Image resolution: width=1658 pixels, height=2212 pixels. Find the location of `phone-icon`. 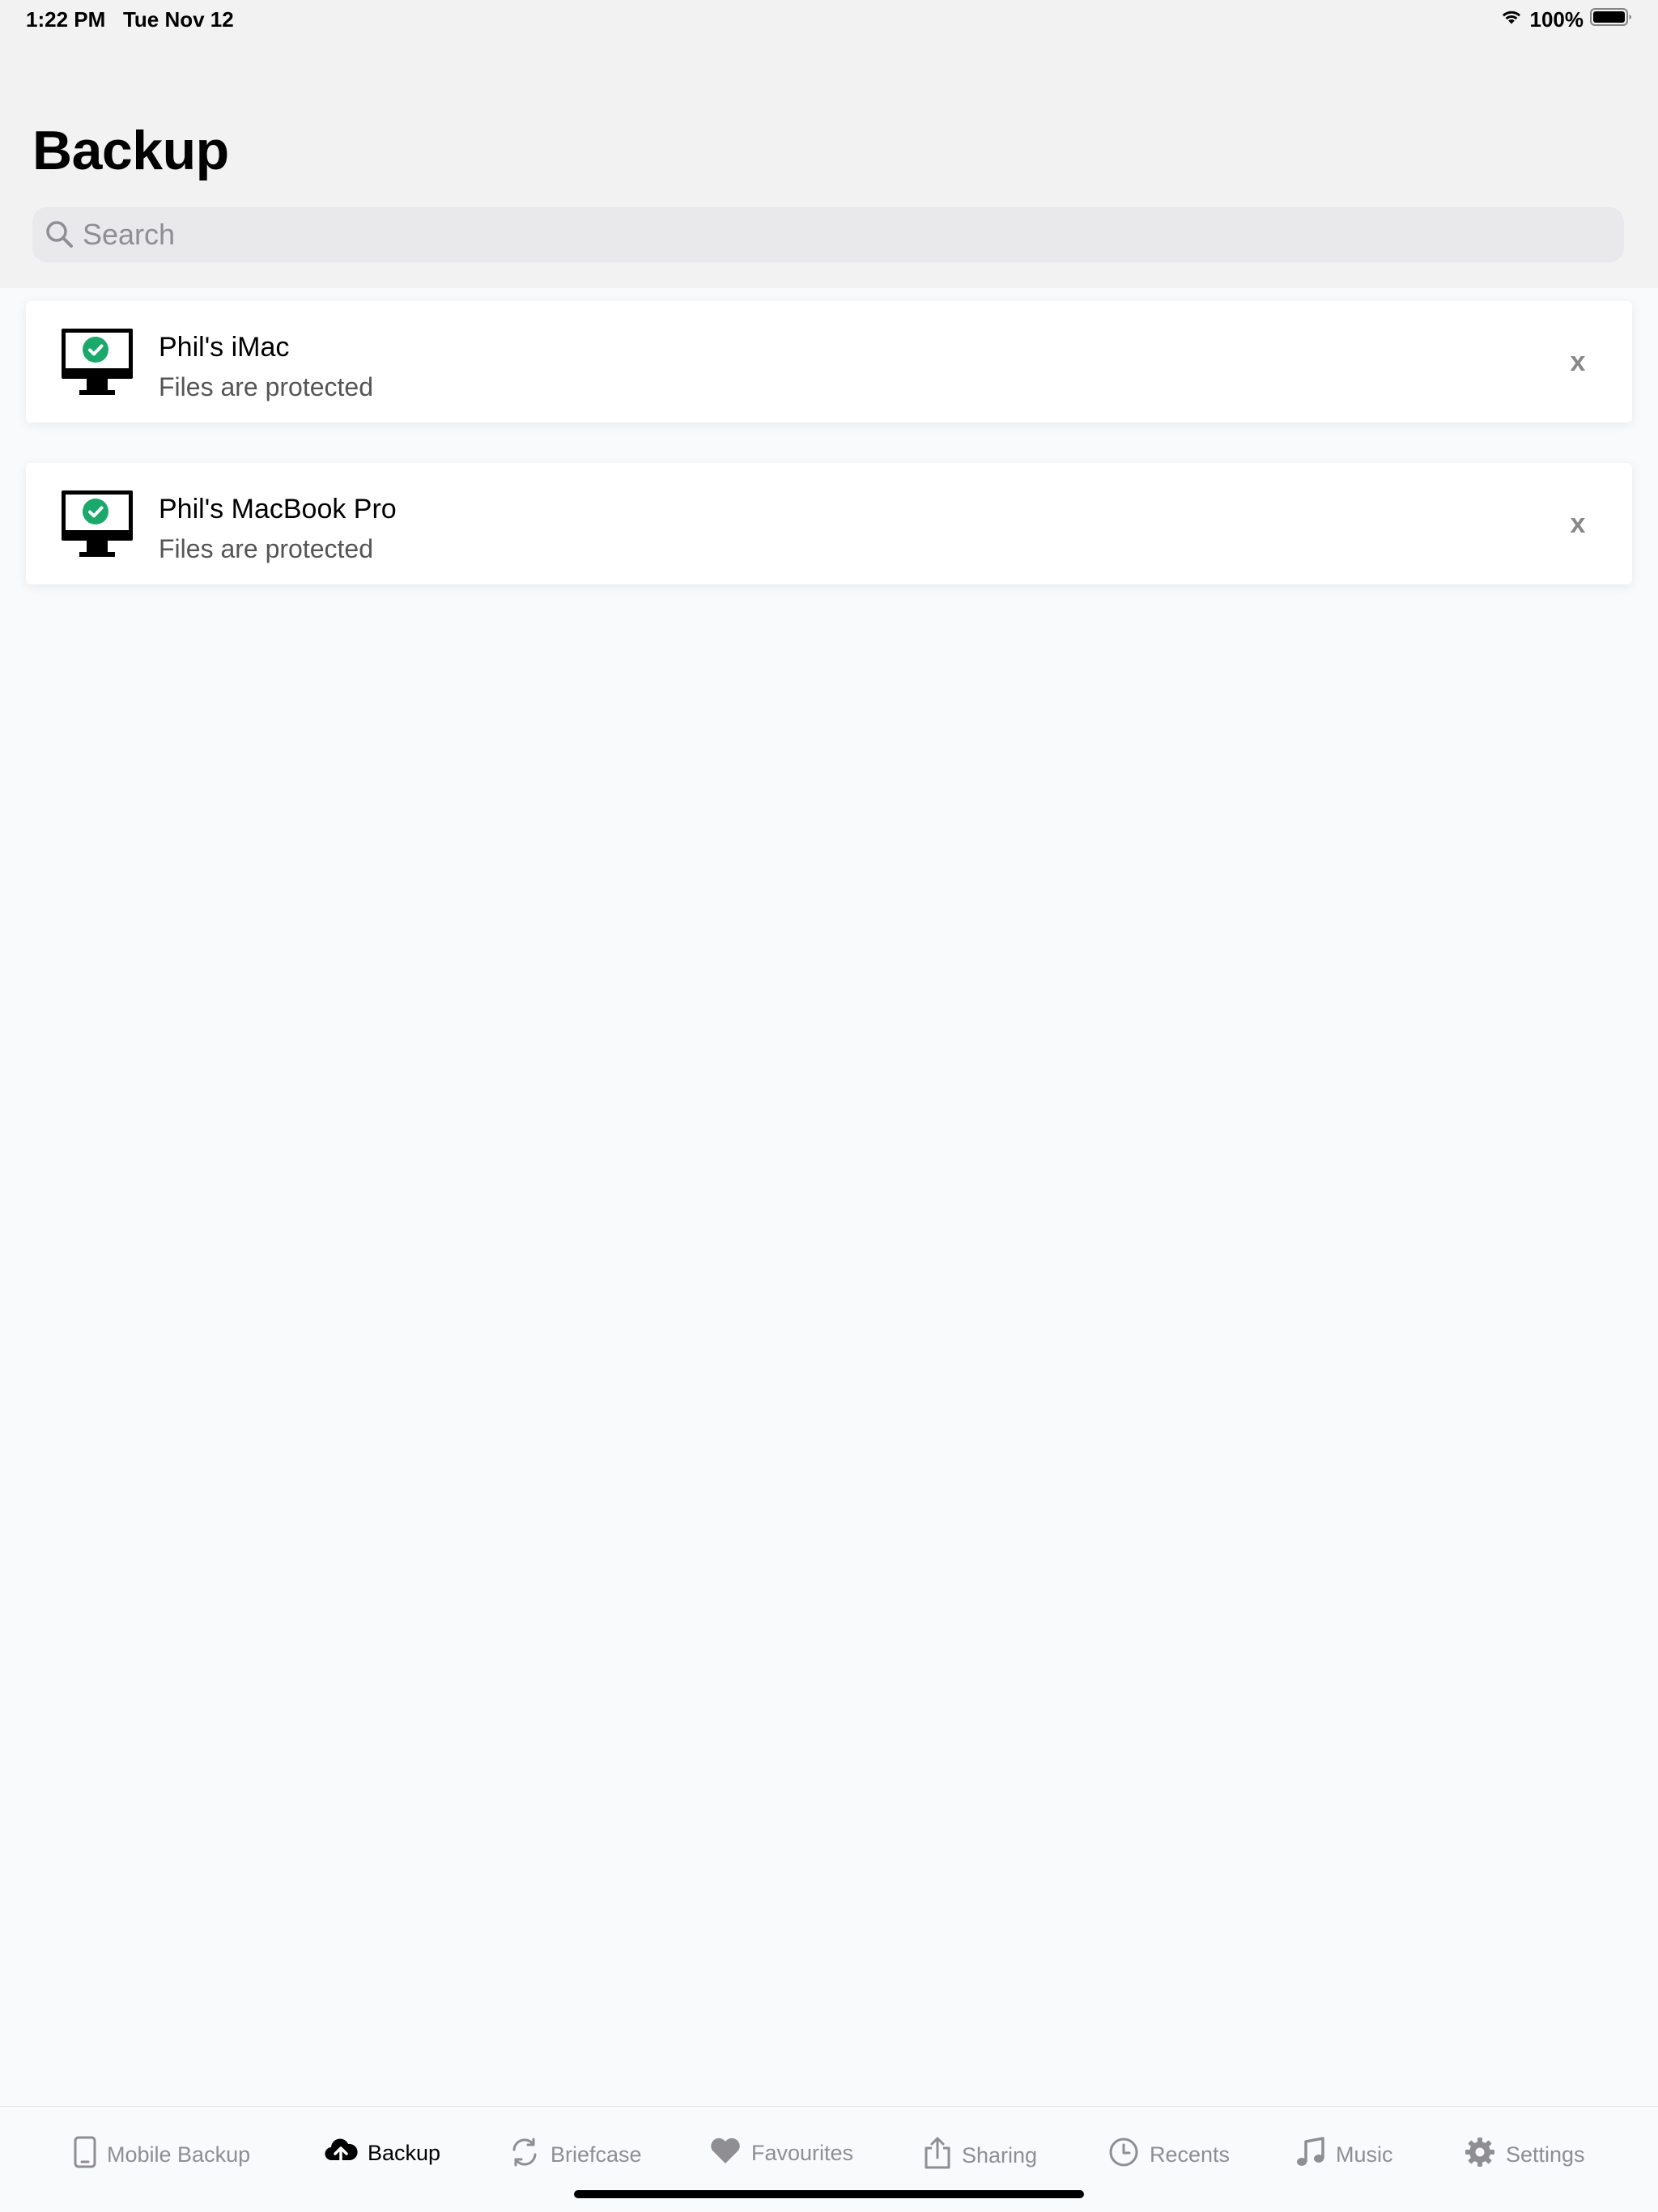

phone-icon is located at coordinates (85, 2155).